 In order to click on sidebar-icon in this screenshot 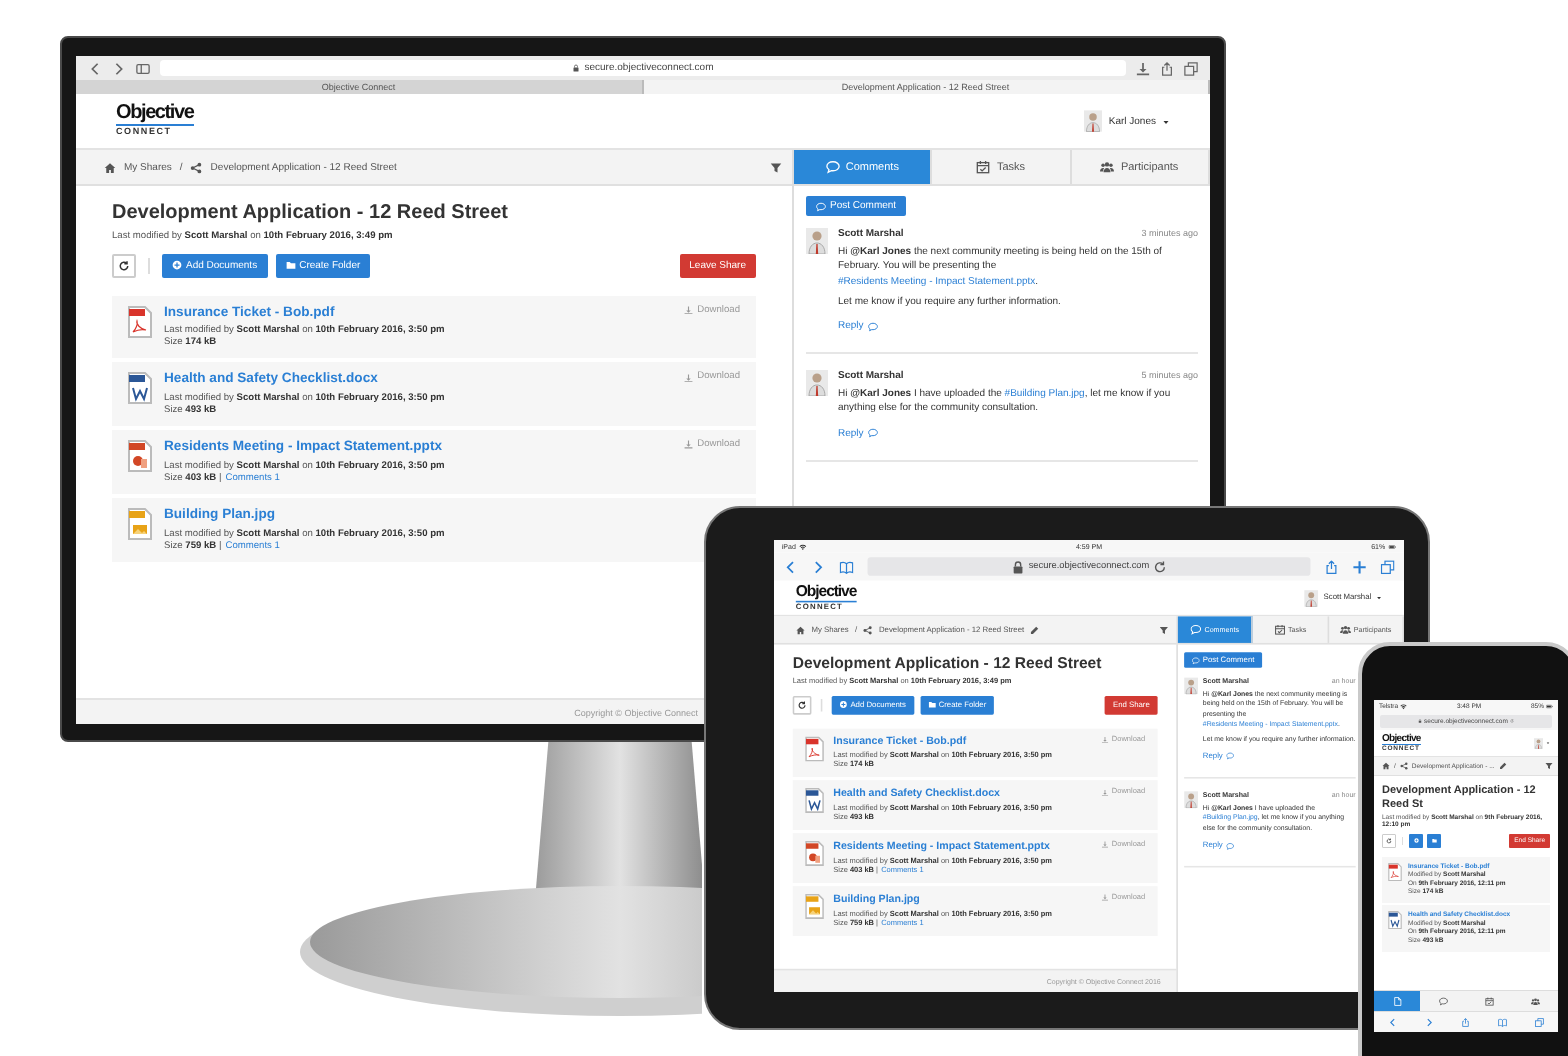, I will do `click(143, 68)`.